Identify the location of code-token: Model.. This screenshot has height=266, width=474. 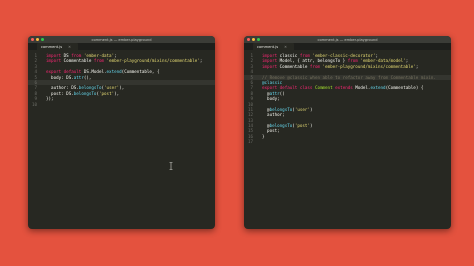
(363, 88).